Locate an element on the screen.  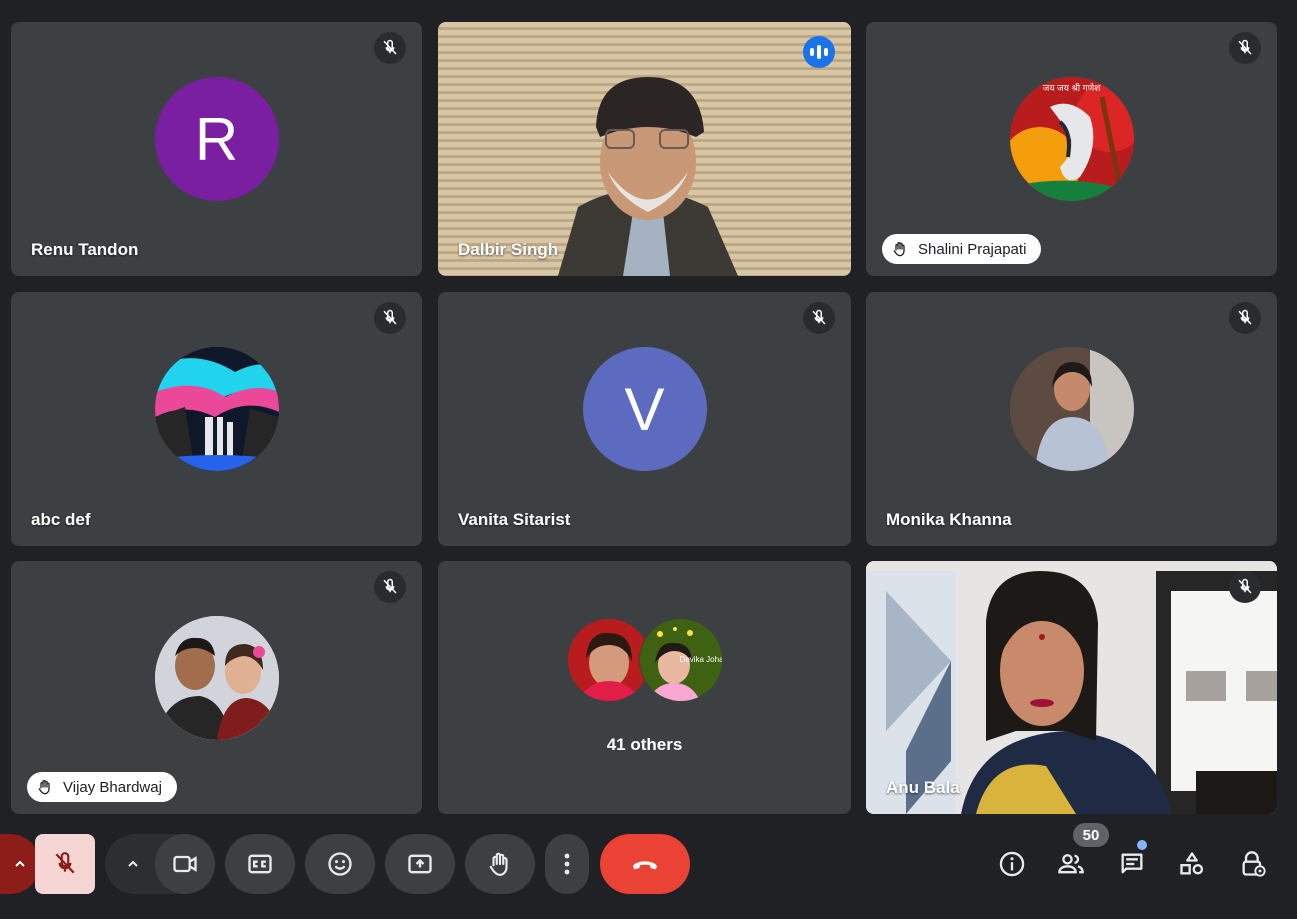
participant-tile-shalini-prajapati: जय जय श्री गणेश Shalini Prajapati is located at coordinates (1071, 149).